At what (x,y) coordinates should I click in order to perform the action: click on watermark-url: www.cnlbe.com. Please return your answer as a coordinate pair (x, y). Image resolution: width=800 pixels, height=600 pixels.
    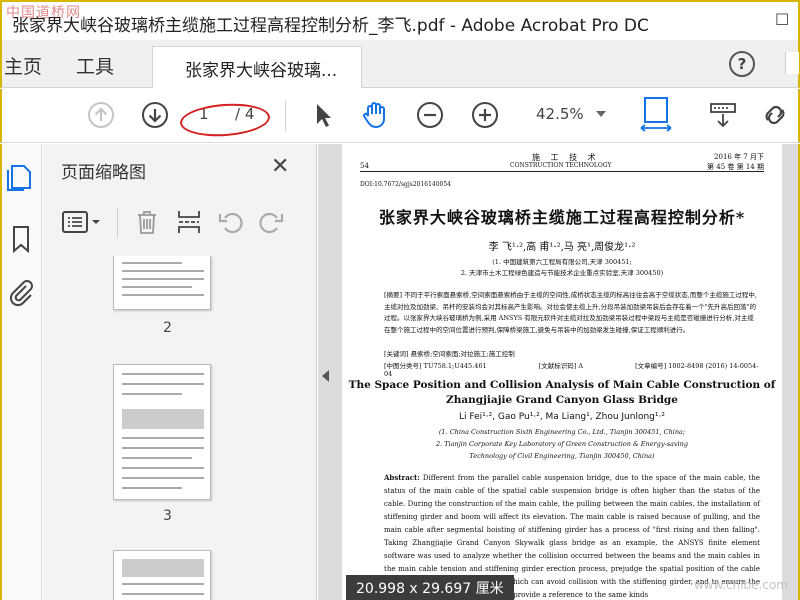
    Looking at the image, I should click on (740, 585).